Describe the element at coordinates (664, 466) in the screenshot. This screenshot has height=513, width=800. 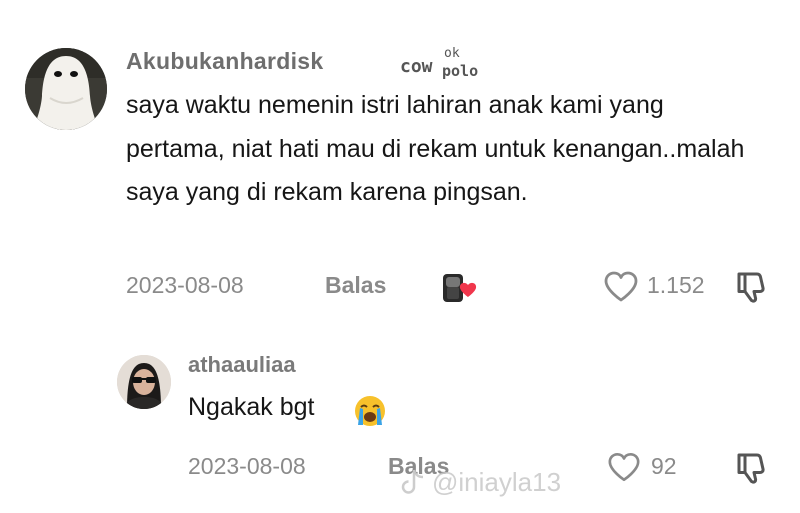
I see `like-count: 92` at that location.